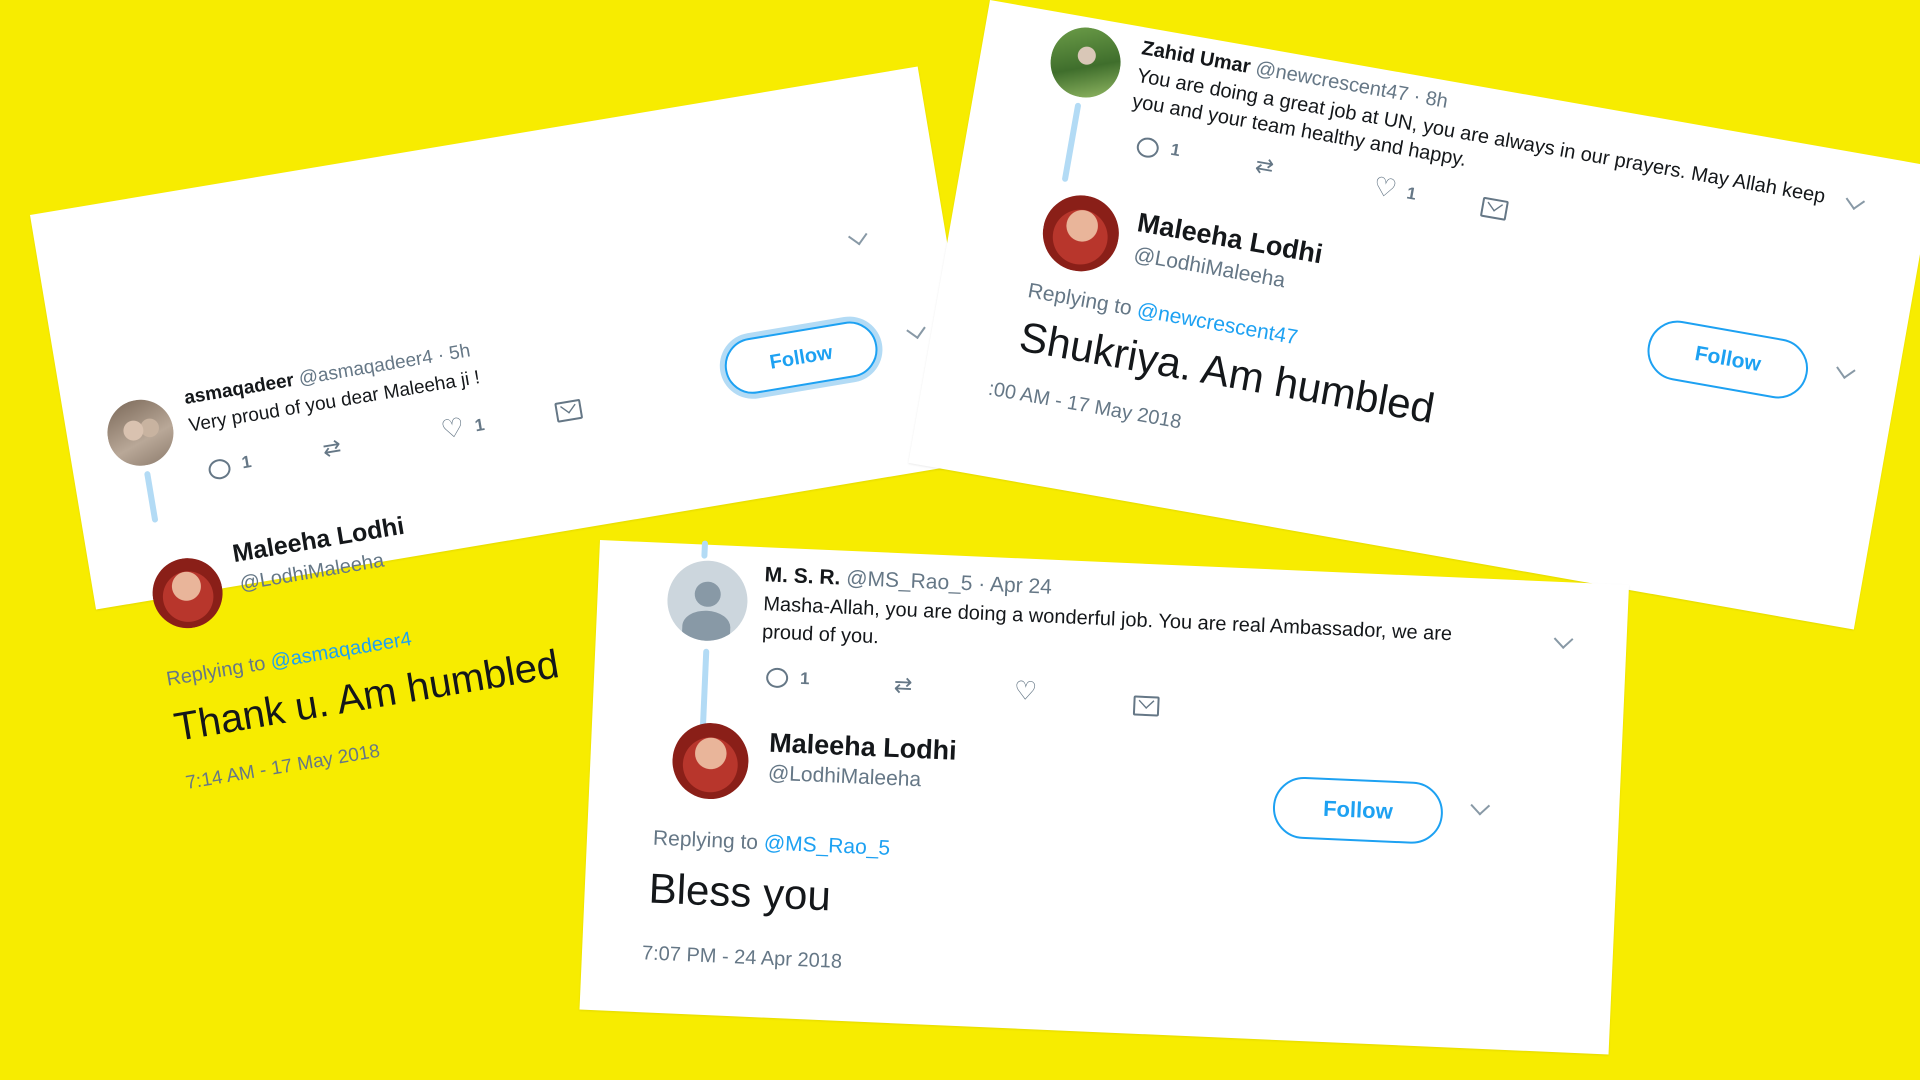 The width and height of the screenshot is (1920, 1080). Describe the element at coordinates (863, 747) in the screenshot. I see `author-name: Maleeha Lodhi` at that location.